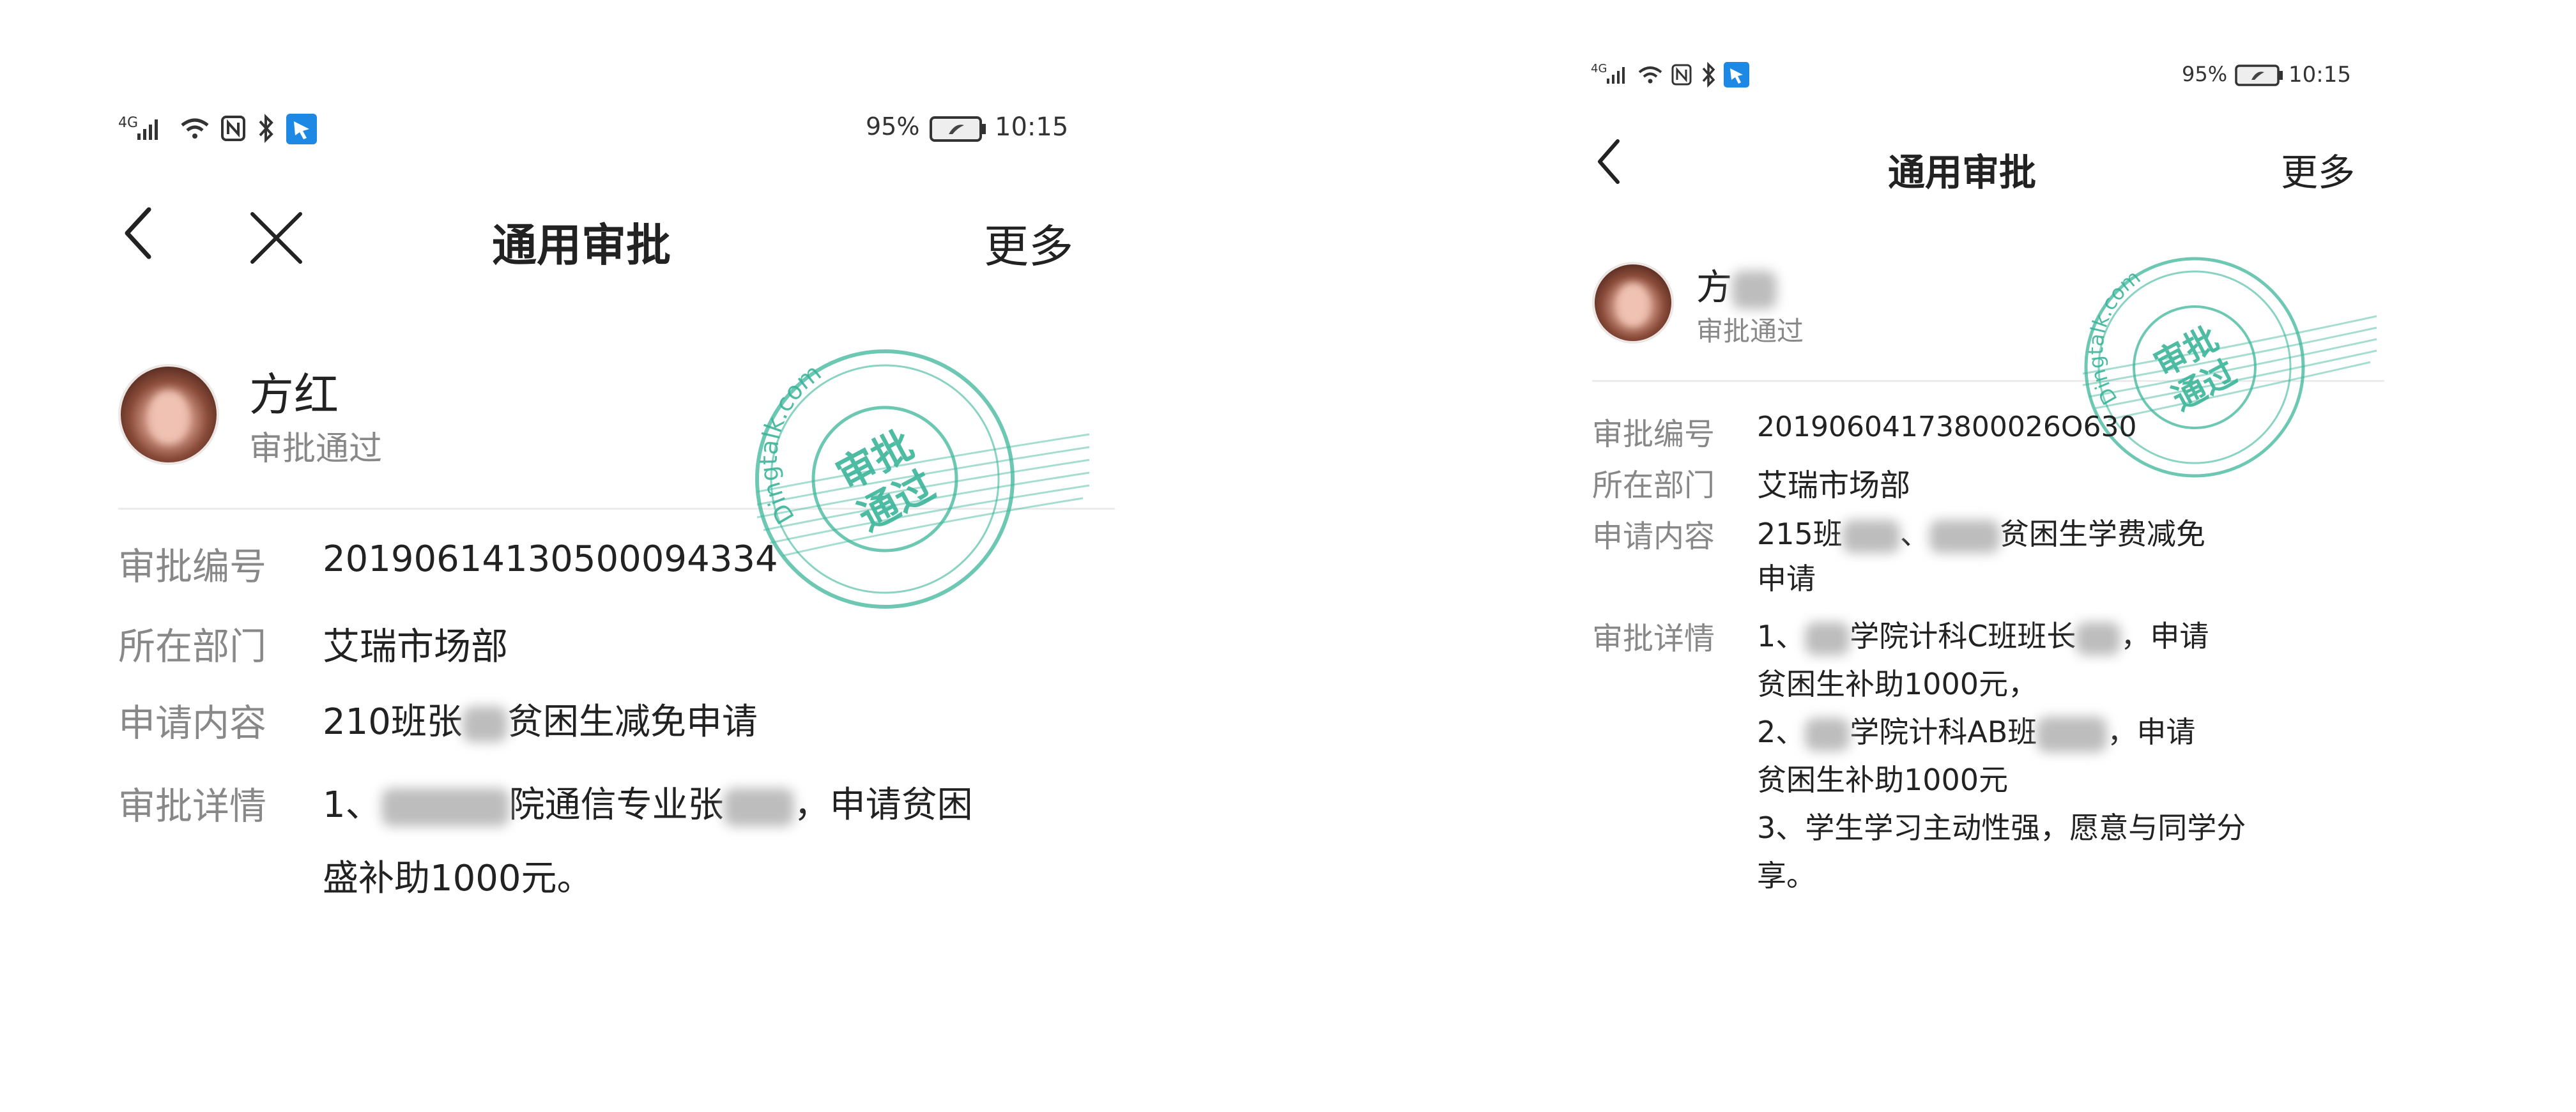  I want to click on field-value-details-line6: 享。, so click(1786, 876).